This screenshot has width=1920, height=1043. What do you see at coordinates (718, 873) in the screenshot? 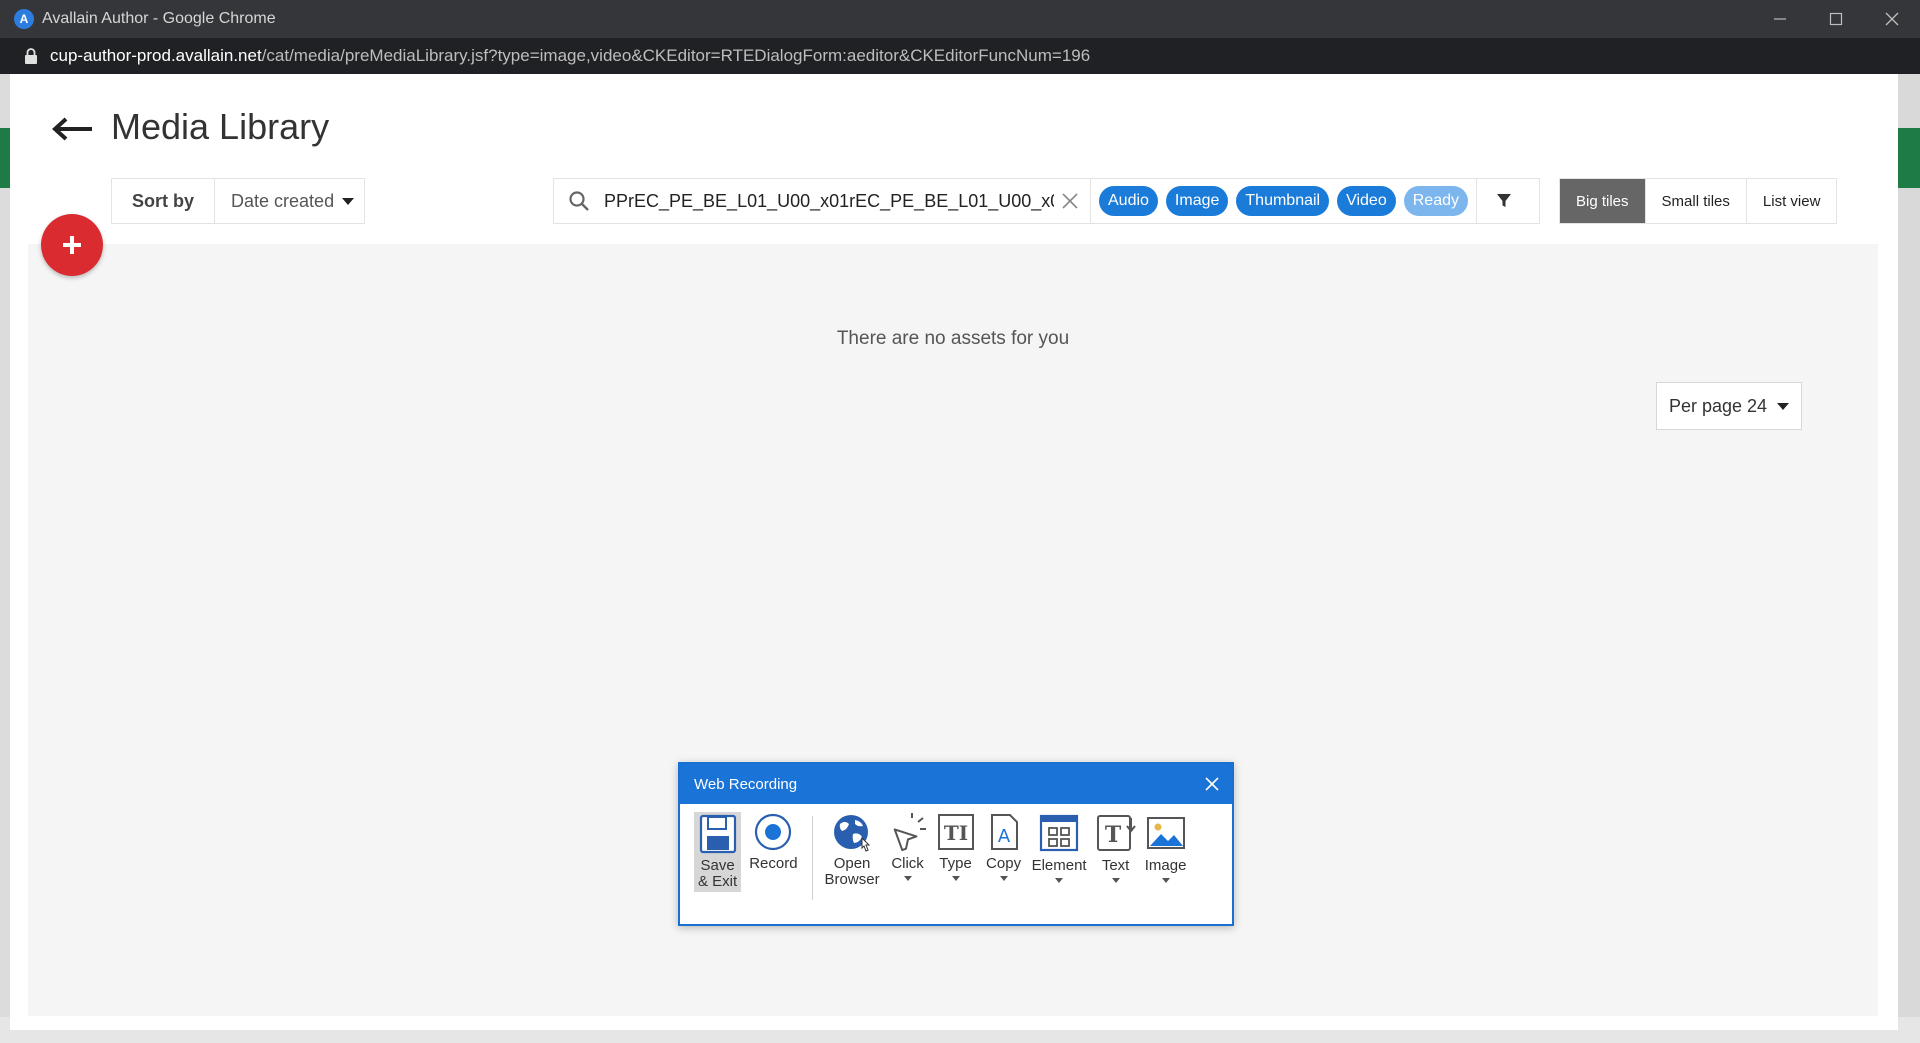
I see `save-exit-label: Save & Exit` at bounding box center [718, 873].